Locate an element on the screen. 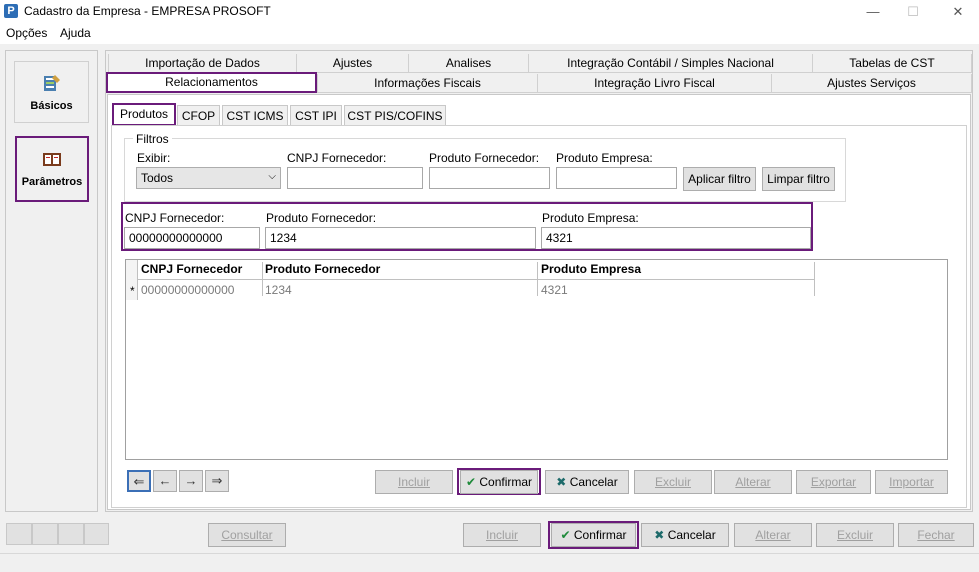 Image resolution: width=979 pixels, height=572 pixels. tab-ajustes-servicos: Ajustes Serviços is located at coordinates (871, 83).